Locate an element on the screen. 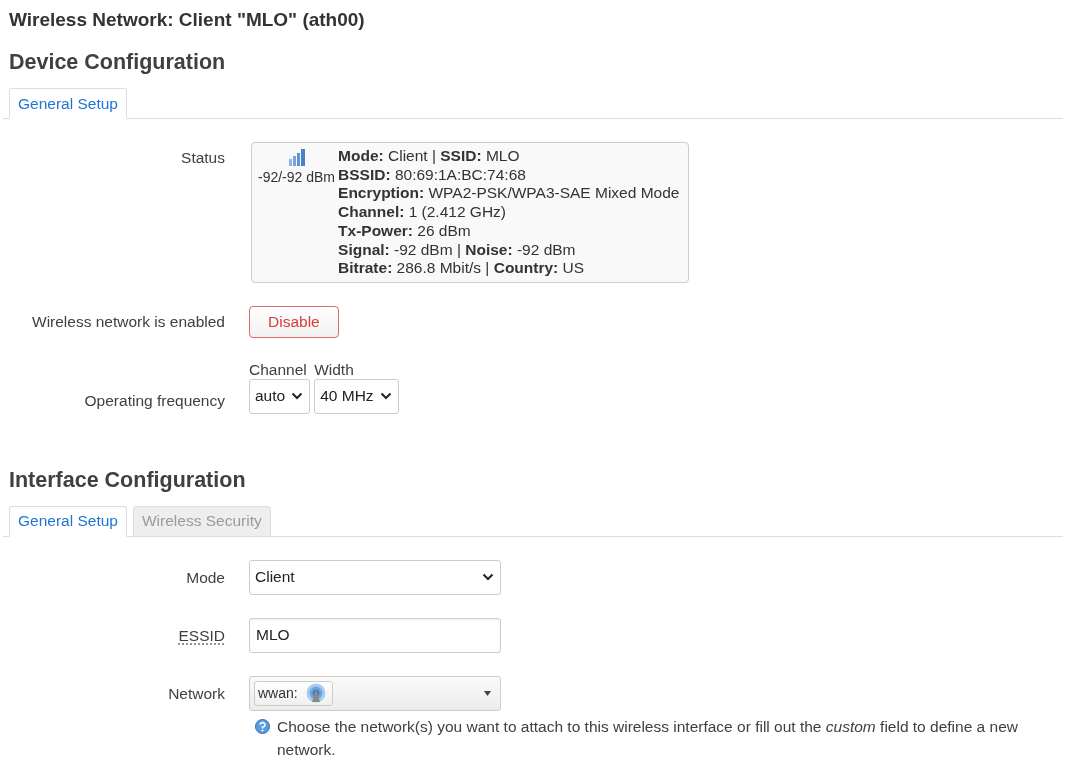 This screenshot has height=773, width=1067. dropdown: auto is located at coordinates (280, 396).